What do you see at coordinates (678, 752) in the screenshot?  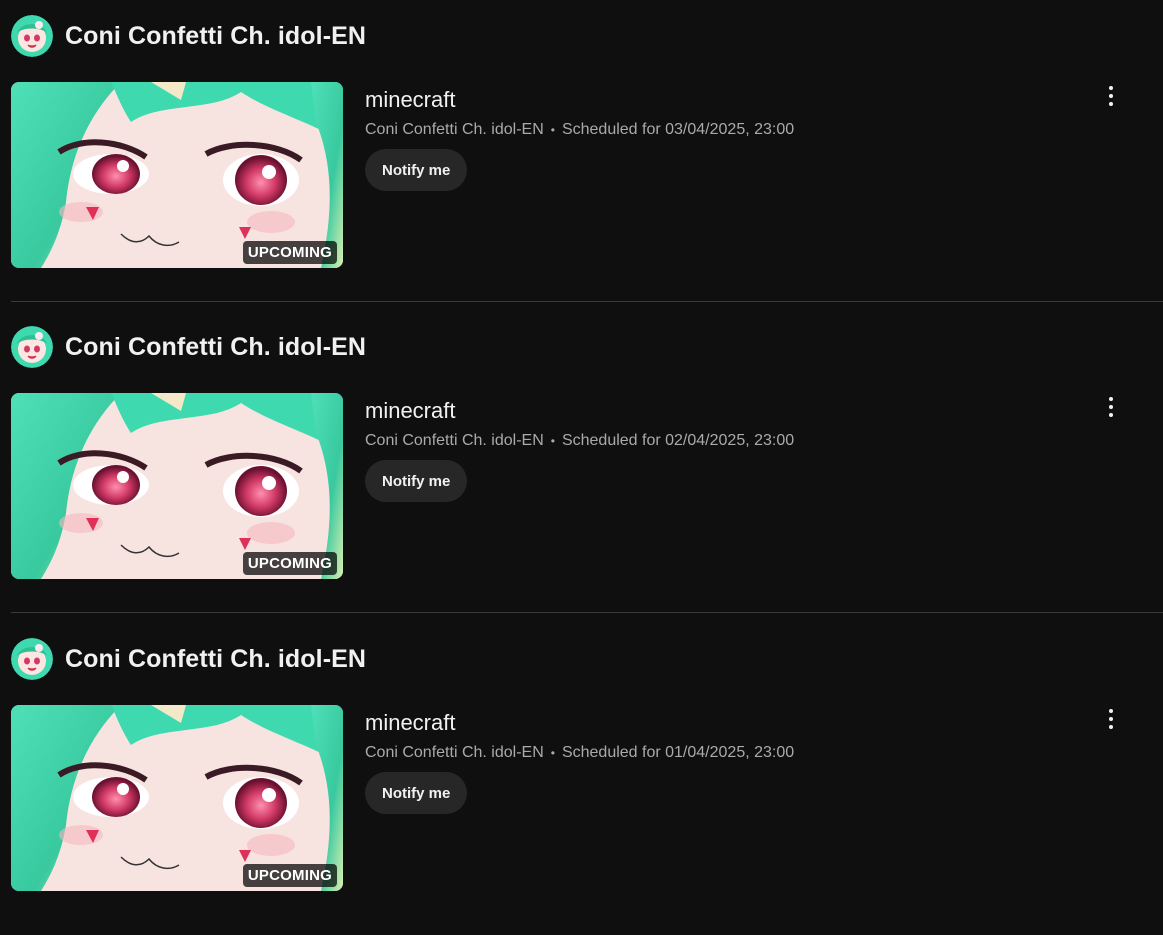 I see `scheduled-time: Scheduled for 01/04/2025, 23:00` at bounding box center [678, 752].